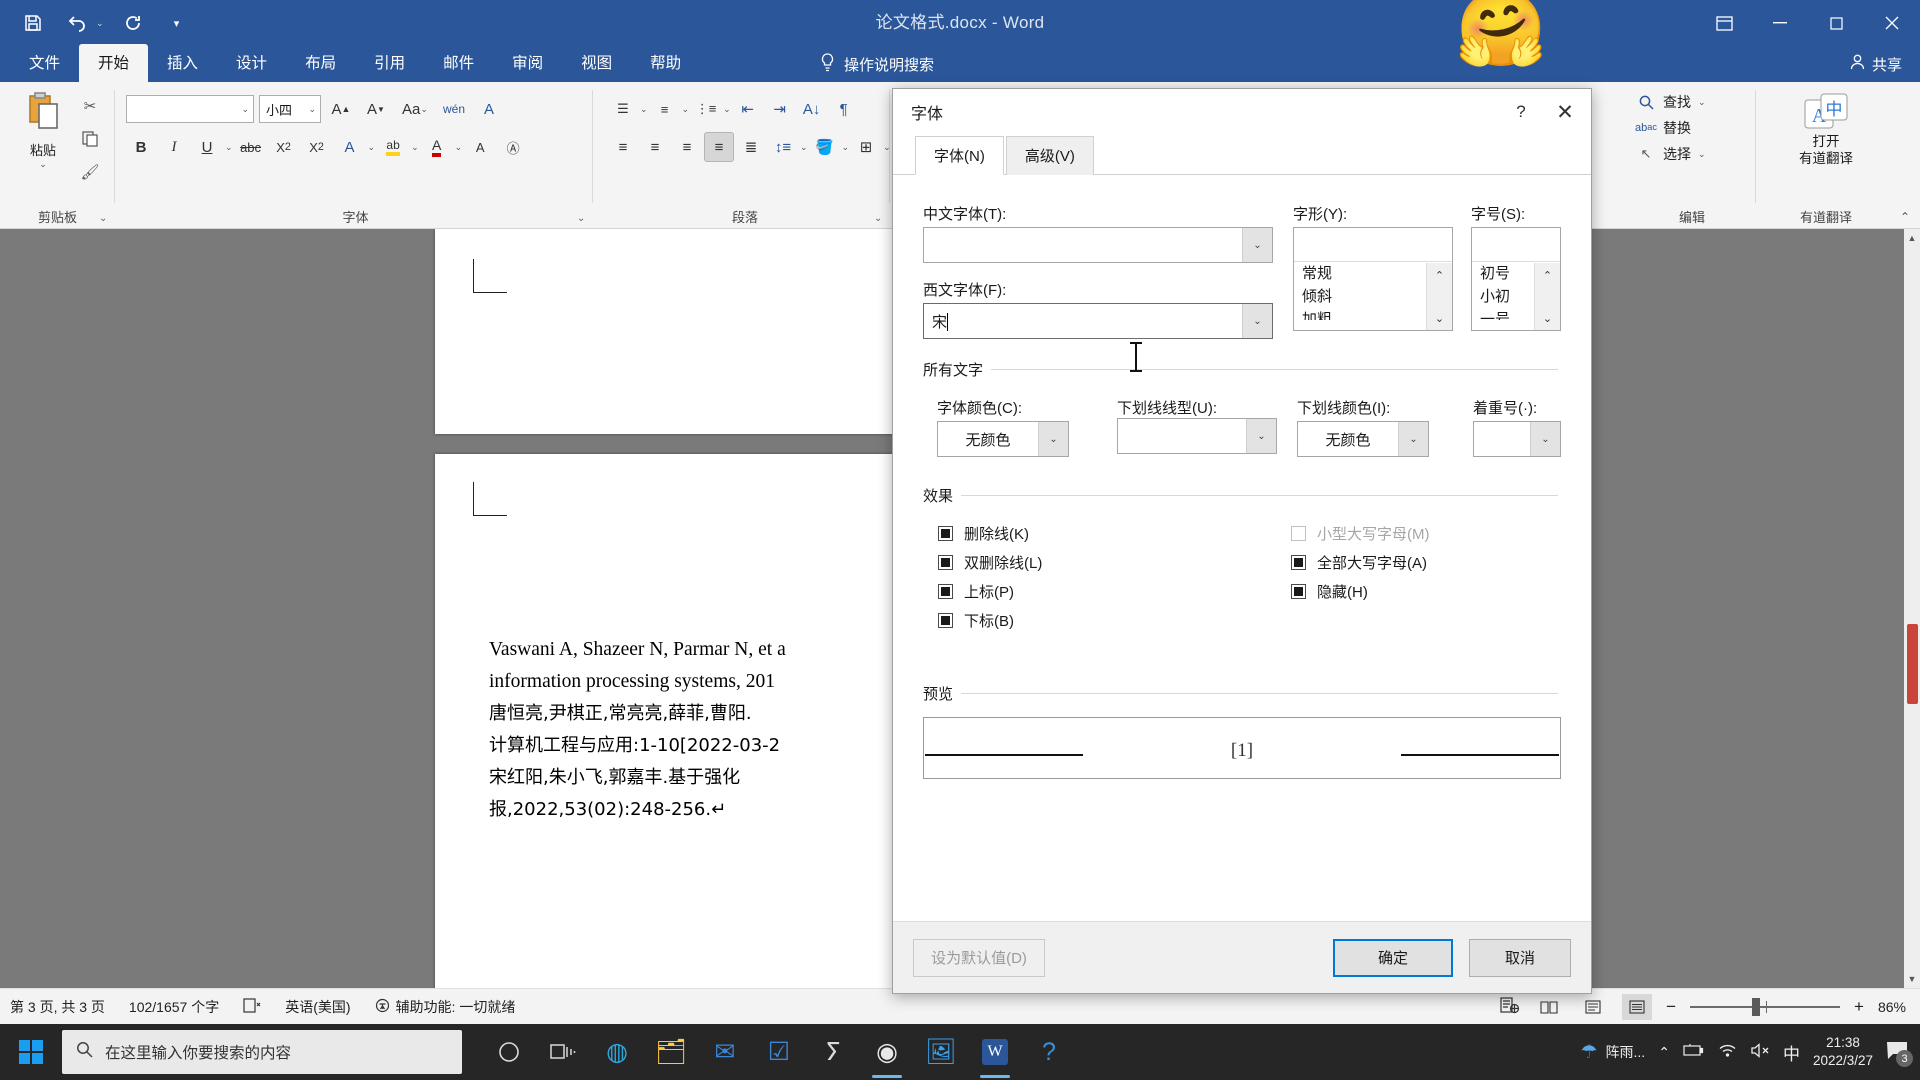  Describe the element at coordinates (458, 63) in the screenshot. I see `ribbon-tab-mailings: 邮件` at that location.